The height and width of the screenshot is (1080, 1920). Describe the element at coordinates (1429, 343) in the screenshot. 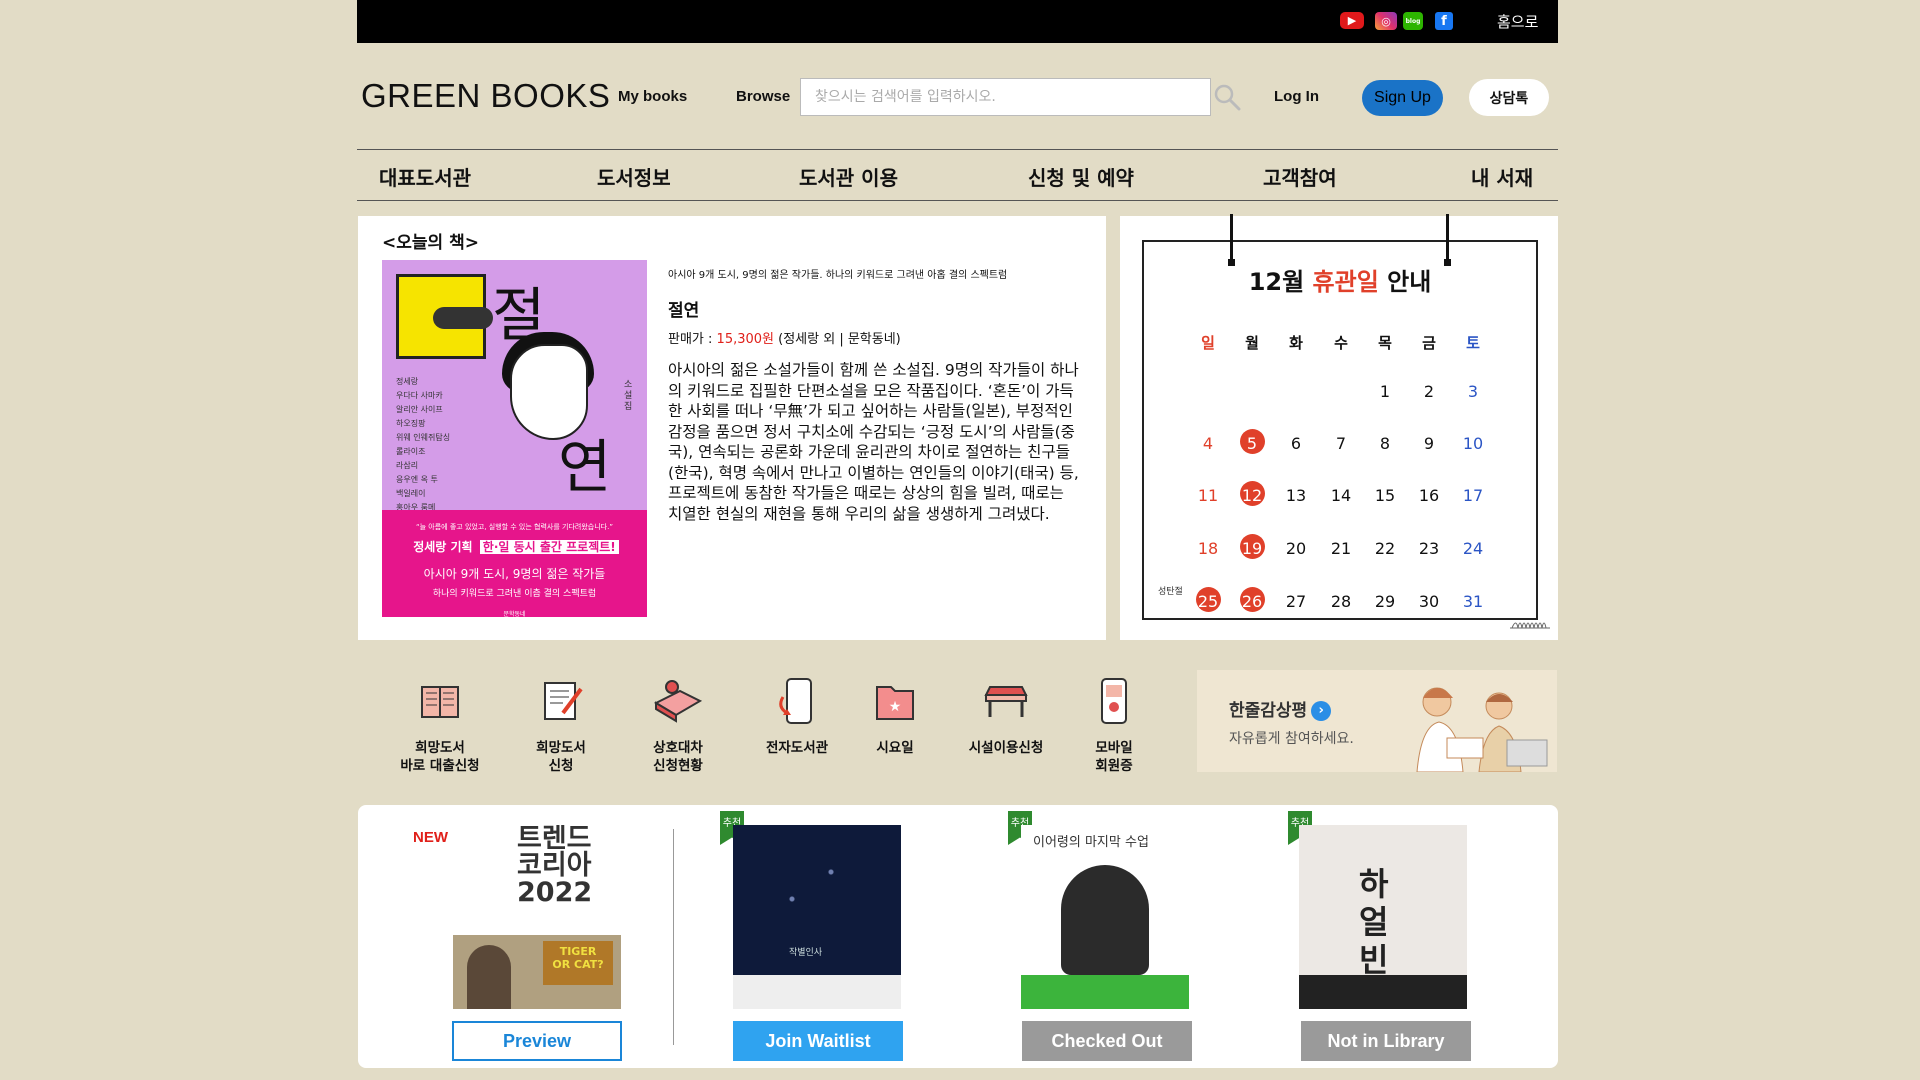

I see `weekday-header: 금` at that location.